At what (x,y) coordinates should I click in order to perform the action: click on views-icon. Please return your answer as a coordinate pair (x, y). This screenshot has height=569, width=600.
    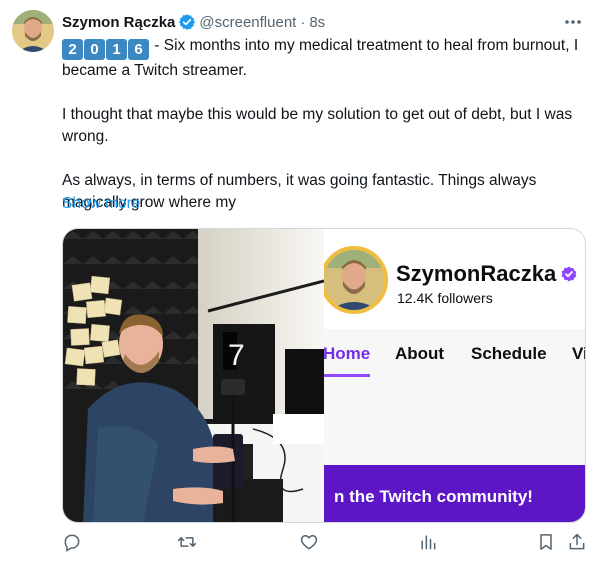
    Looking at the image, I should click on (429, 543).